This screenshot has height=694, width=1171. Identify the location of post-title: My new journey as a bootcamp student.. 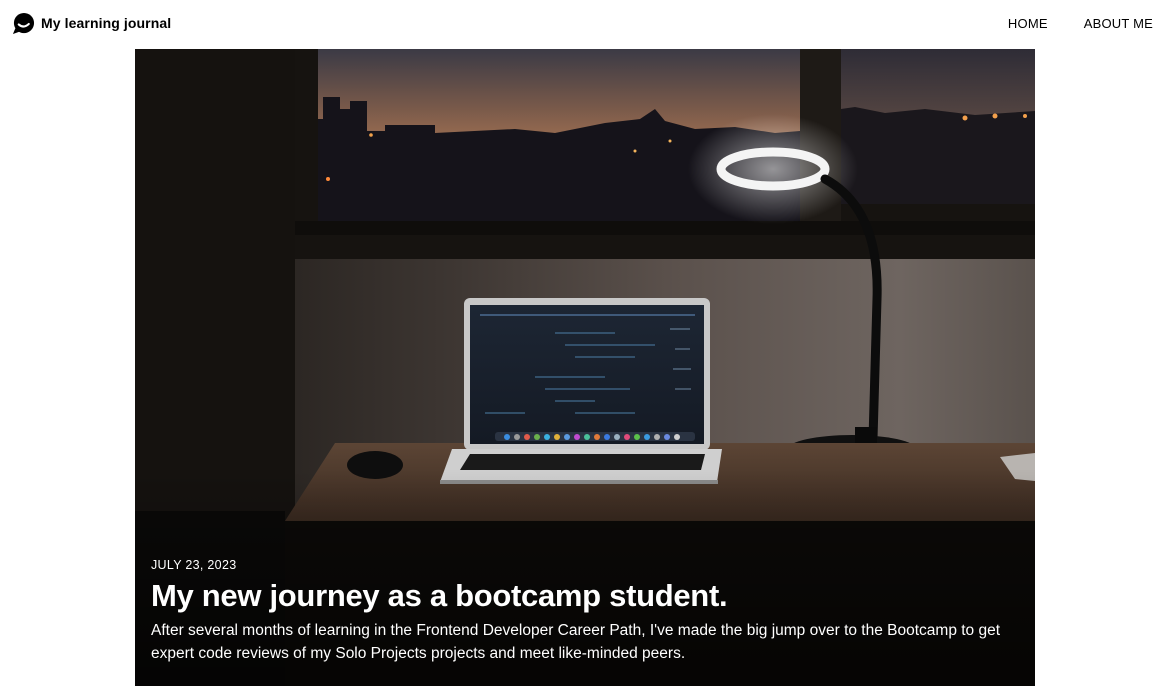
(586, 596).